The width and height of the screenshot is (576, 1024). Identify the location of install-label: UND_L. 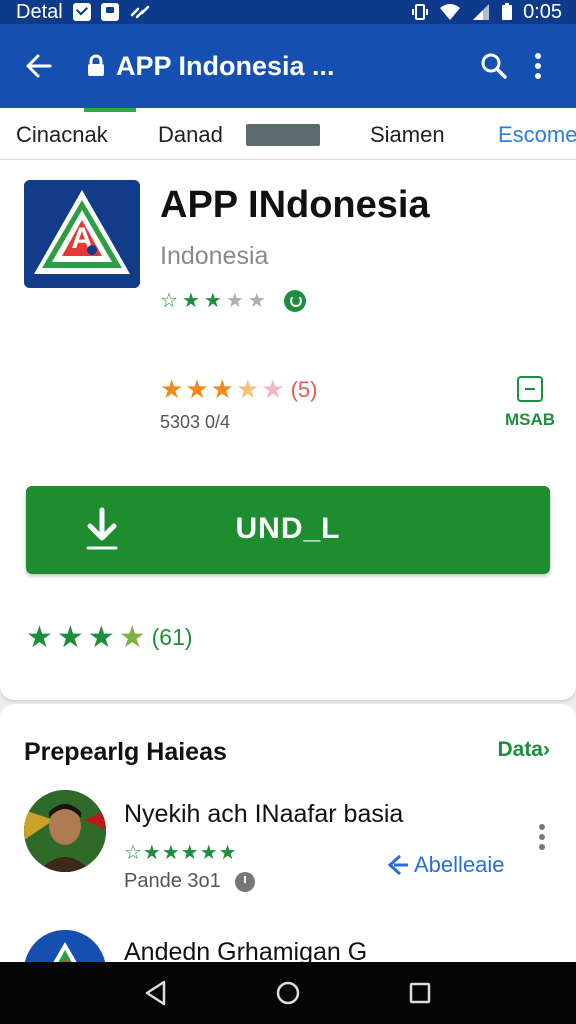
(288, 528).